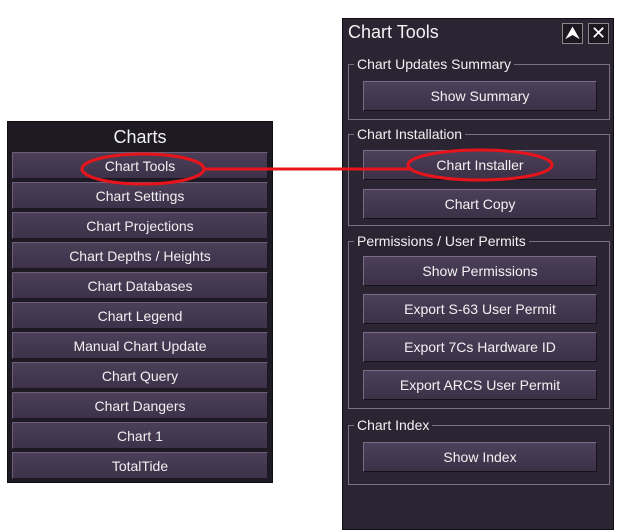 The image size is (617, 531). What do you see at coordinates (434, 64) in the screenshot?
I see `group-label: Chart Updates Summary` at bounding box center [434, 64].